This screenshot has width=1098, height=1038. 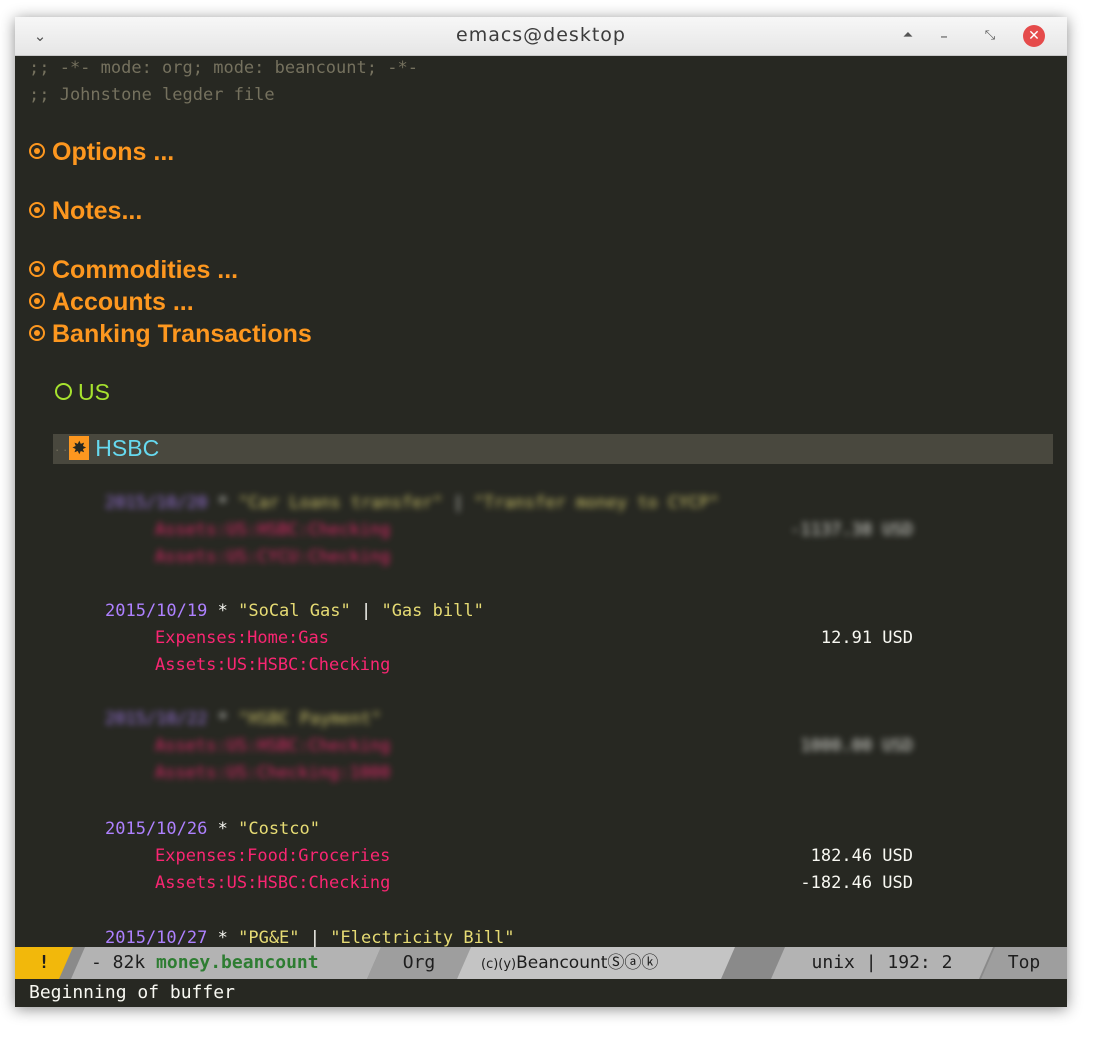 What do you see at coordinates (124, 962) in the screenshot?
I see `buffer-size: - 82k` at bounding box center [124, 962].